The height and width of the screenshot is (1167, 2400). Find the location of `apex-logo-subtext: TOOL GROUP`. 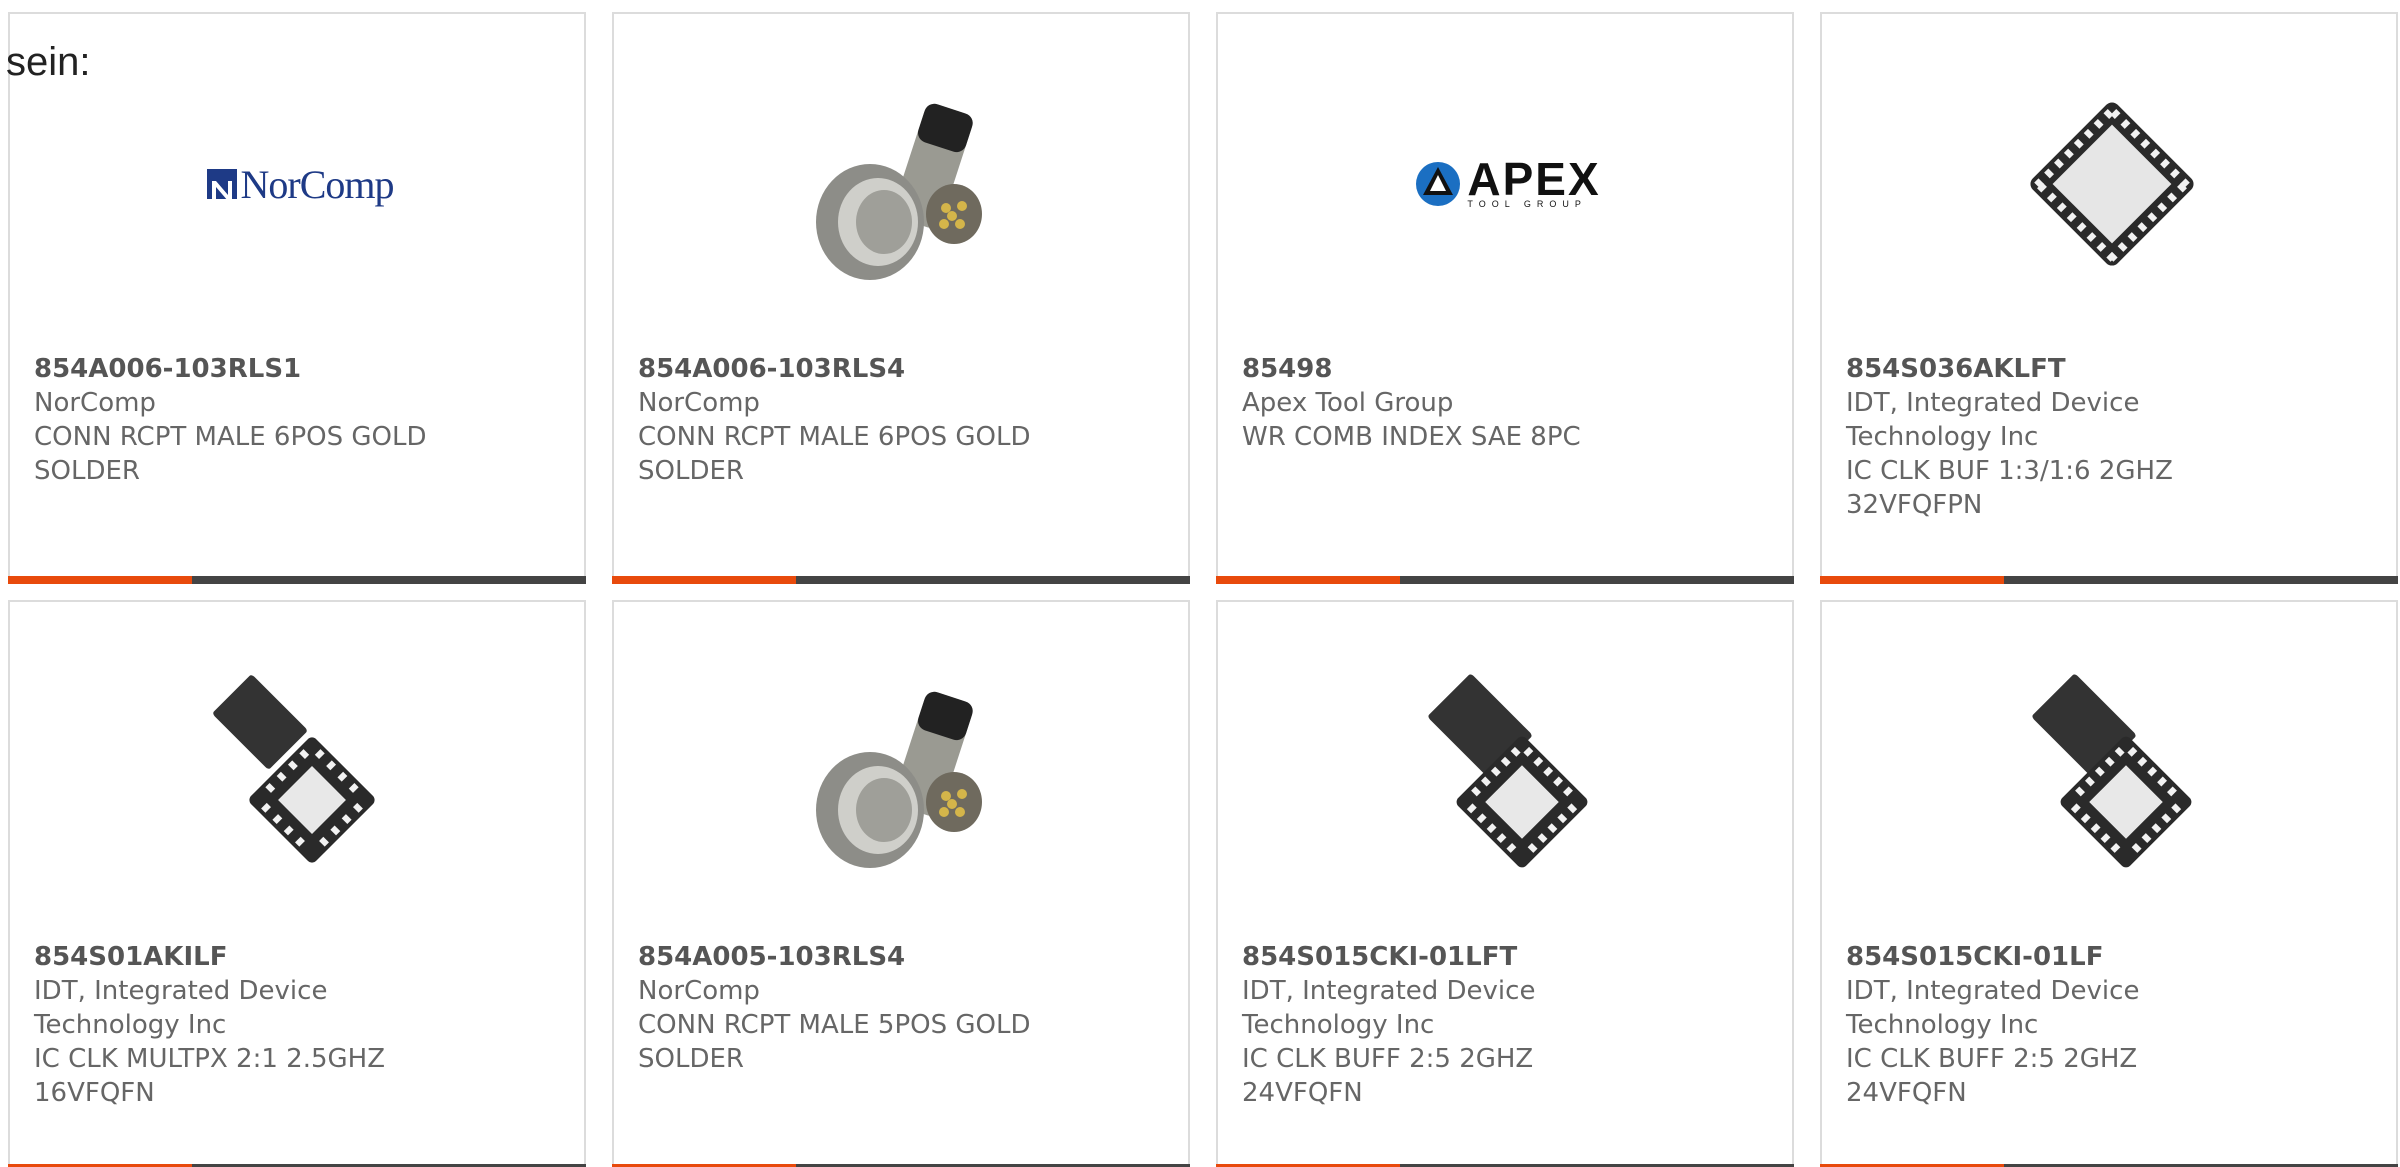

apex-logo-subtext: TOOL GROUP is located at coordinates (1527, 204).